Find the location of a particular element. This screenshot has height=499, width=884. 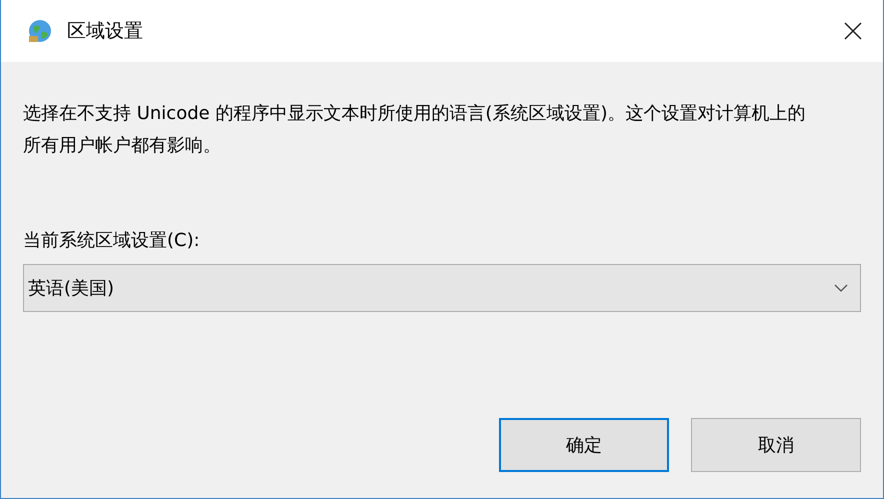

close-icon is located at coordinates (853, 31).